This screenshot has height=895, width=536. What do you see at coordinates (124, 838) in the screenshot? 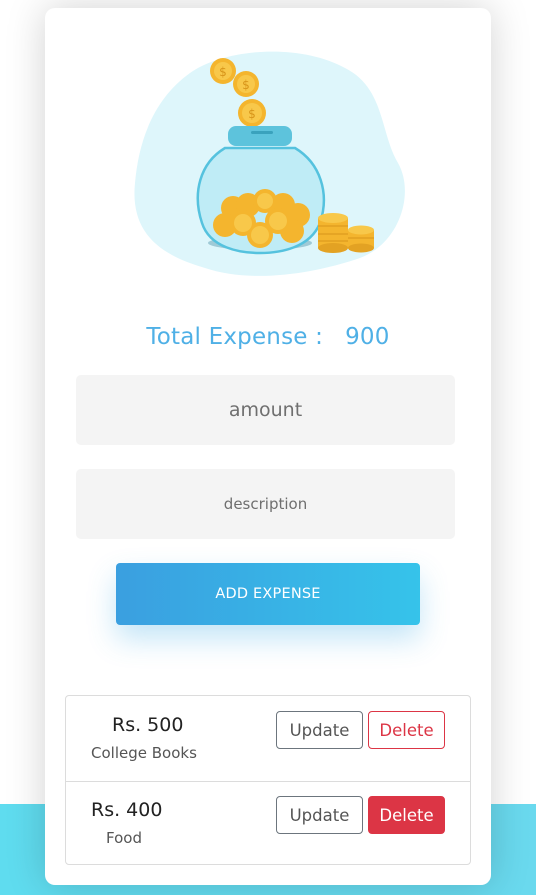
I see `expense-description: Food` at bounding box center [124, 838].